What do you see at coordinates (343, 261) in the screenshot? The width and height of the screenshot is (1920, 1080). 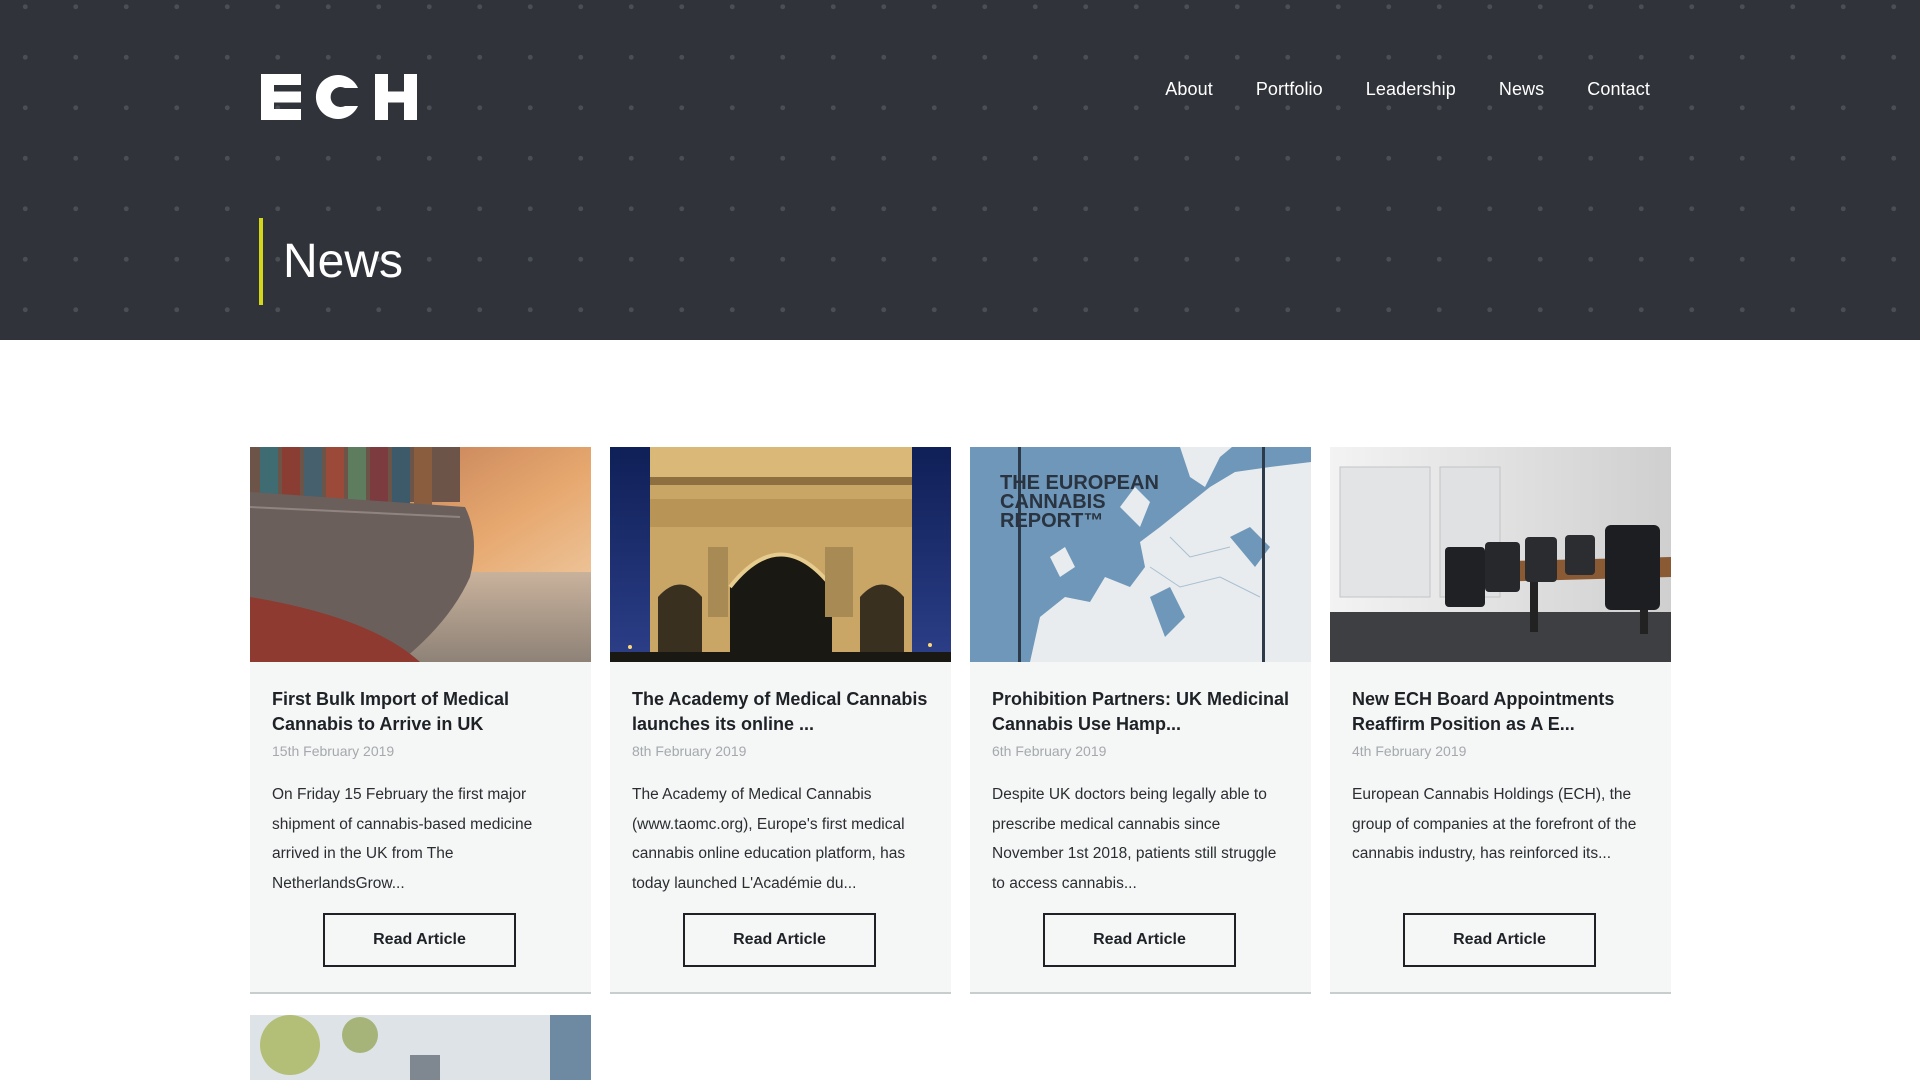 I see `page-title: News` at bounding box center [343, 261].